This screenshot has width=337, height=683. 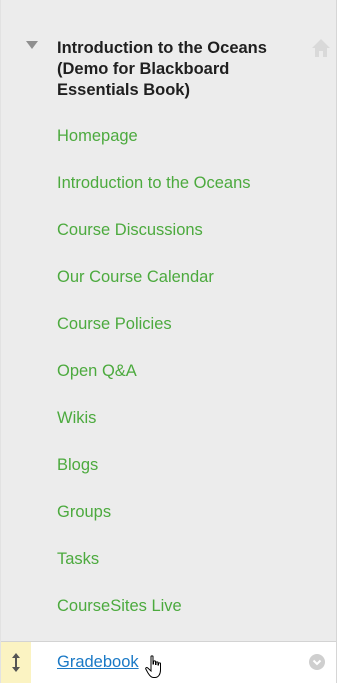 I want to click on home-icon, so click(x=321, y=48).